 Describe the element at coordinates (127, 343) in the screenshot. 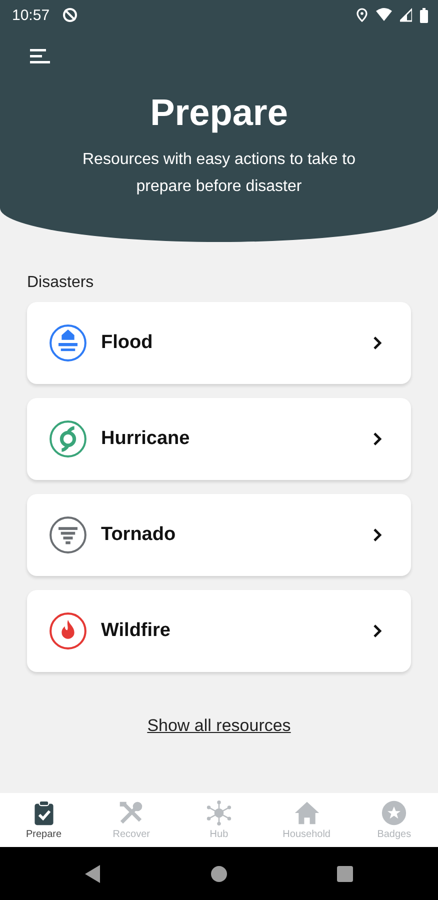

I see `disaster-name: Flood` at that location.